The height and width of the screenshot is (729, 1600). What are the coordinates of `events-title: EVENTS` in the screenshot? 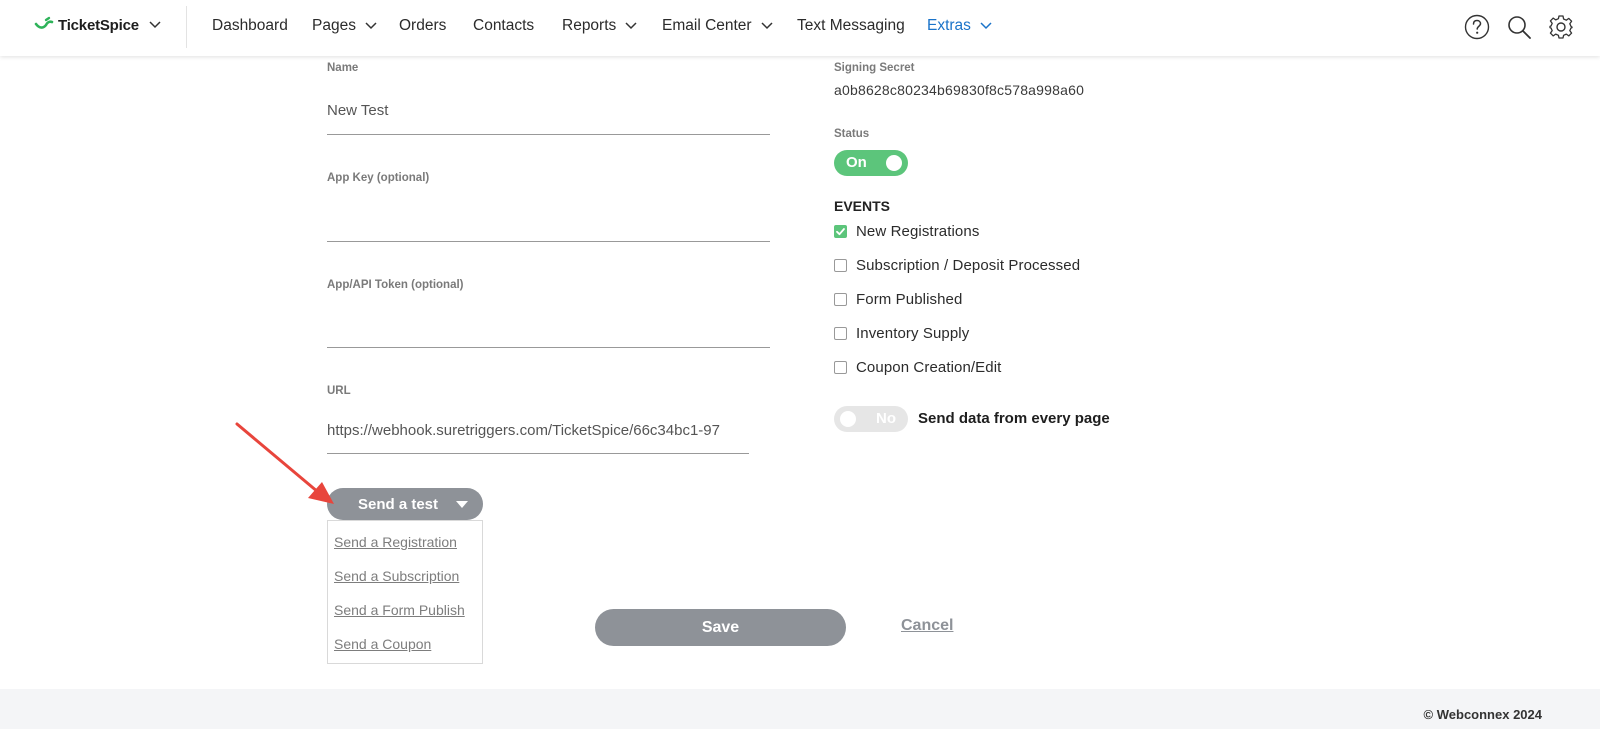 It's located at (862, 206).